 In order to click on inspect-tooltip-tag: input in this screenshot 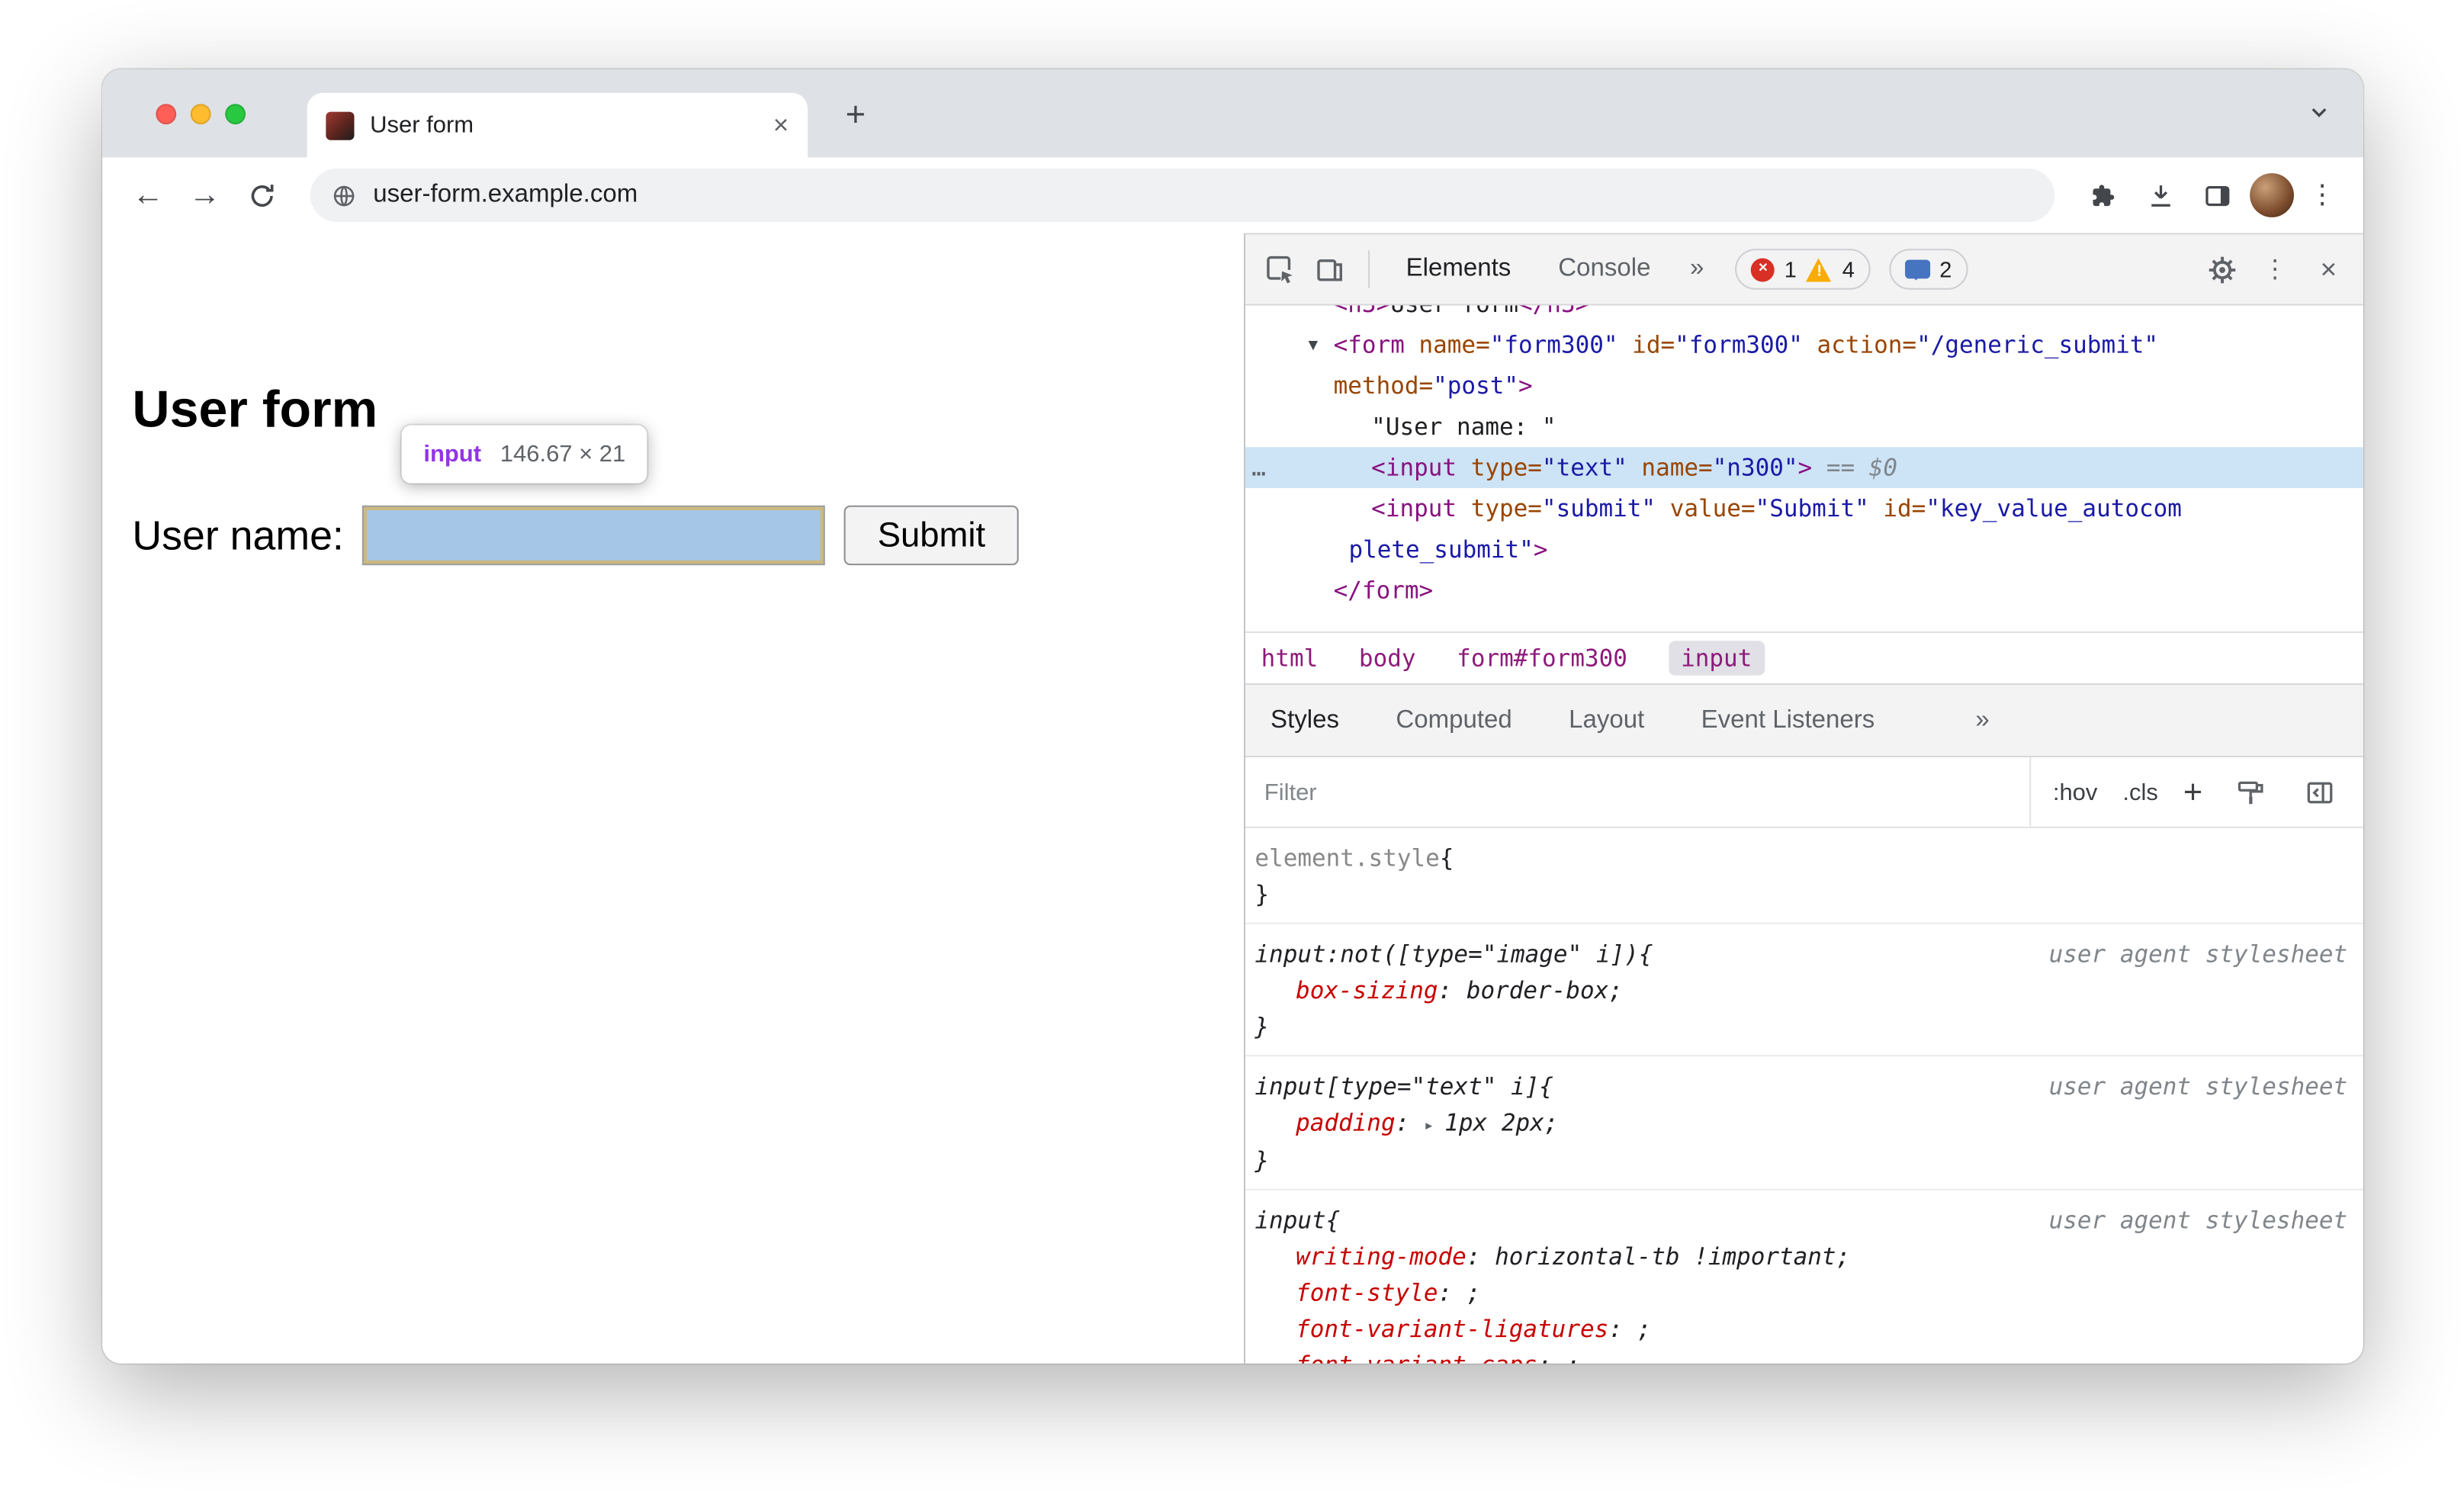, I will do `click(452, 454)`.